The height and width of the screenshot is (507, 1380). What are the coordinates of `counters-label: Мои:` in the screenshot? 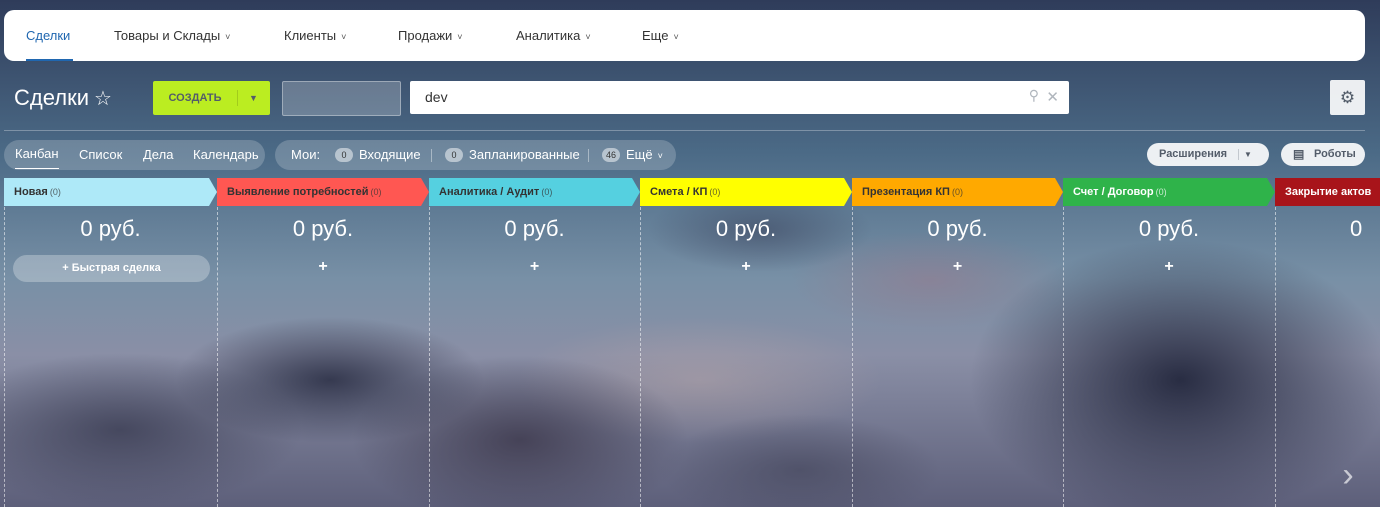 It's located at (306, 154).